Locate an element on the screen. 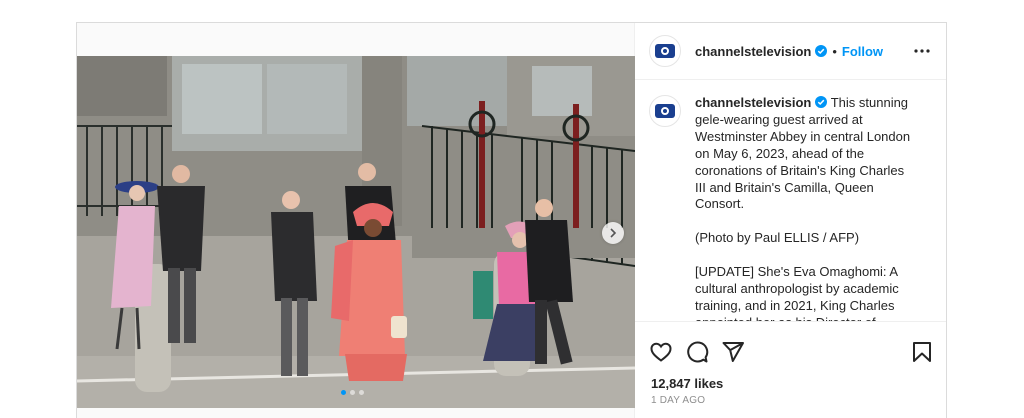 Image resolution: width=1024 pixels, height=418 pixels. more-options-icon is located at coordinates (922, 51).